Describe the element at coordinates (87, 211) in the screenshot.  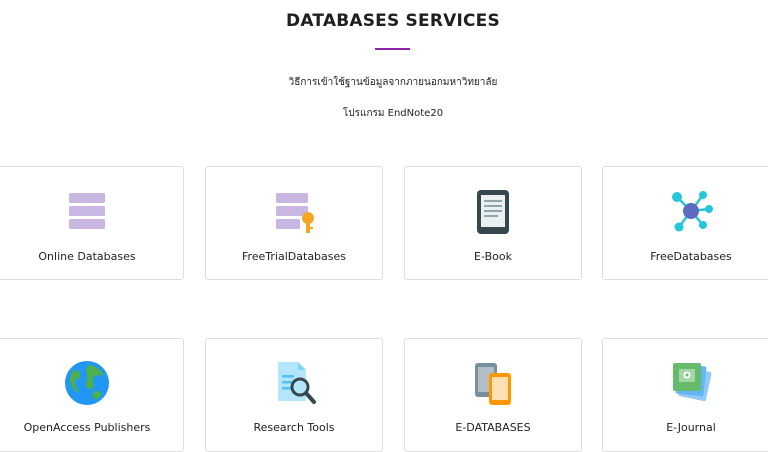
I see `database-icon` at that location.